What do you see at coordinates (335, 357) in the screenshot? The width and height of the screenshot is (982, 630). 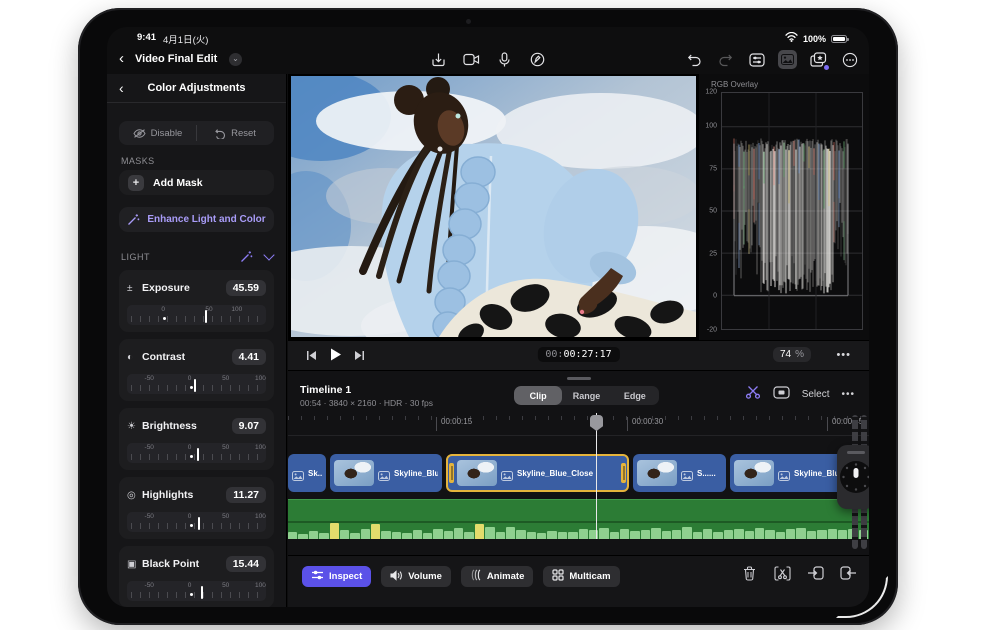 I see `play-icon` at bounding box center [335, 357].